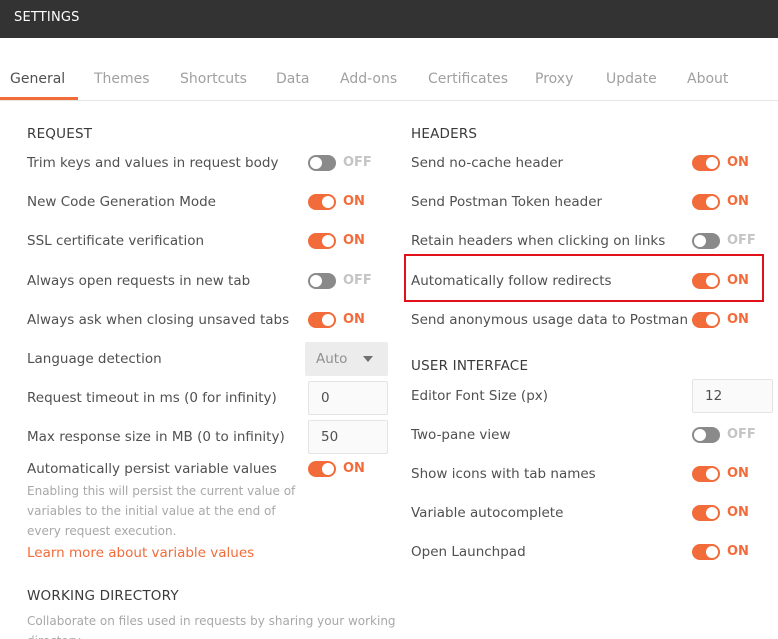 Image resolution: width=778 pixels, height=639 pixels. I want to click on open-new-tab-label: Always open requests in new tab, so click(139, 281).